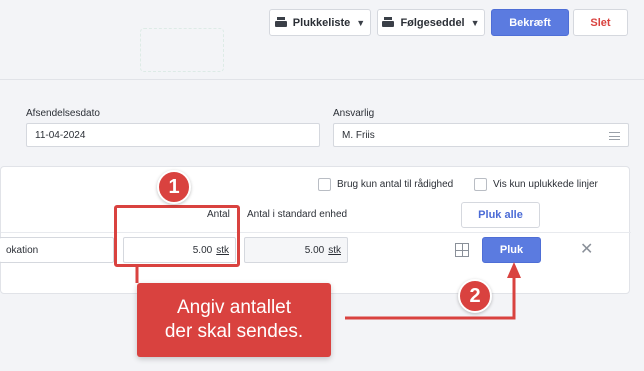  I want to click on responsible-label: Ansvarlig, so click(354, 113).